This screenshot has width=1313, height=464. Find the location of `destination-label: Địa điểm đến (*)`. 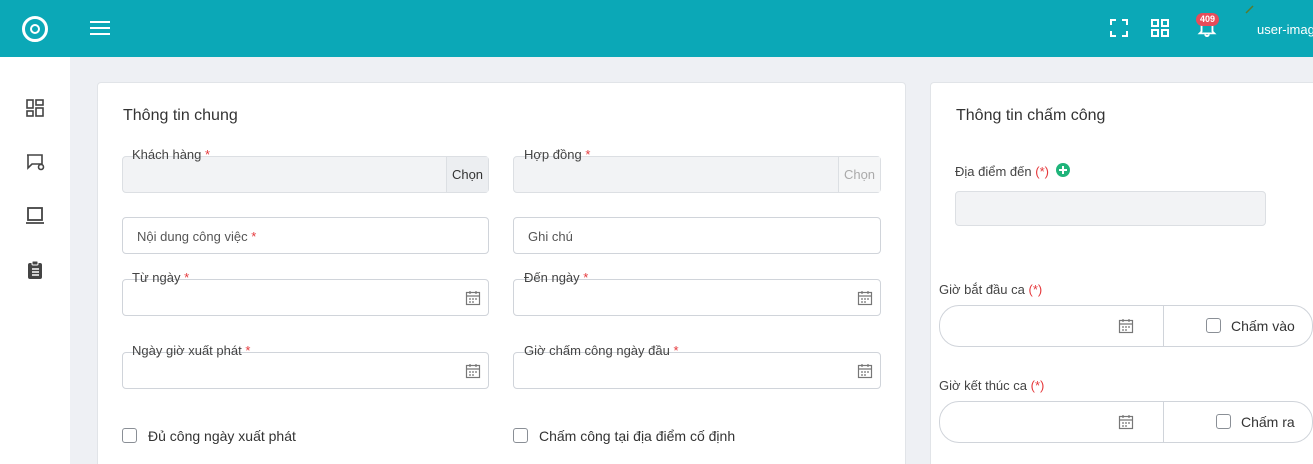

destination-label: Địa điểm đến (*) is located at coordinates (1002, 171).